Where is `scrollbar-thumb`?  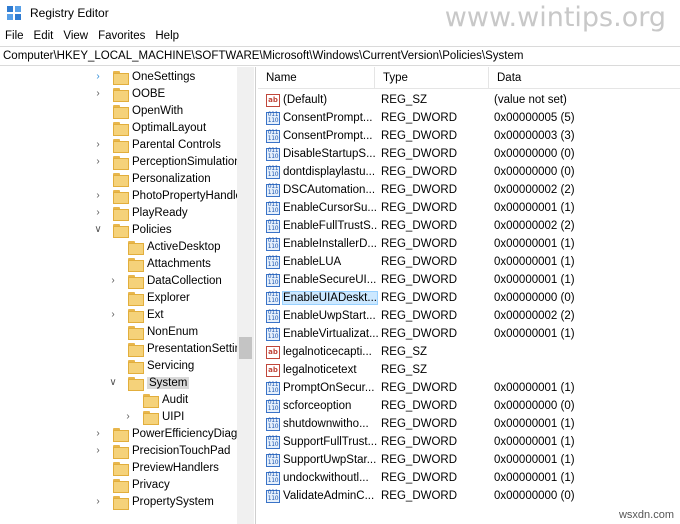
scrollbar-thumb is located at coordinates (245, 348).